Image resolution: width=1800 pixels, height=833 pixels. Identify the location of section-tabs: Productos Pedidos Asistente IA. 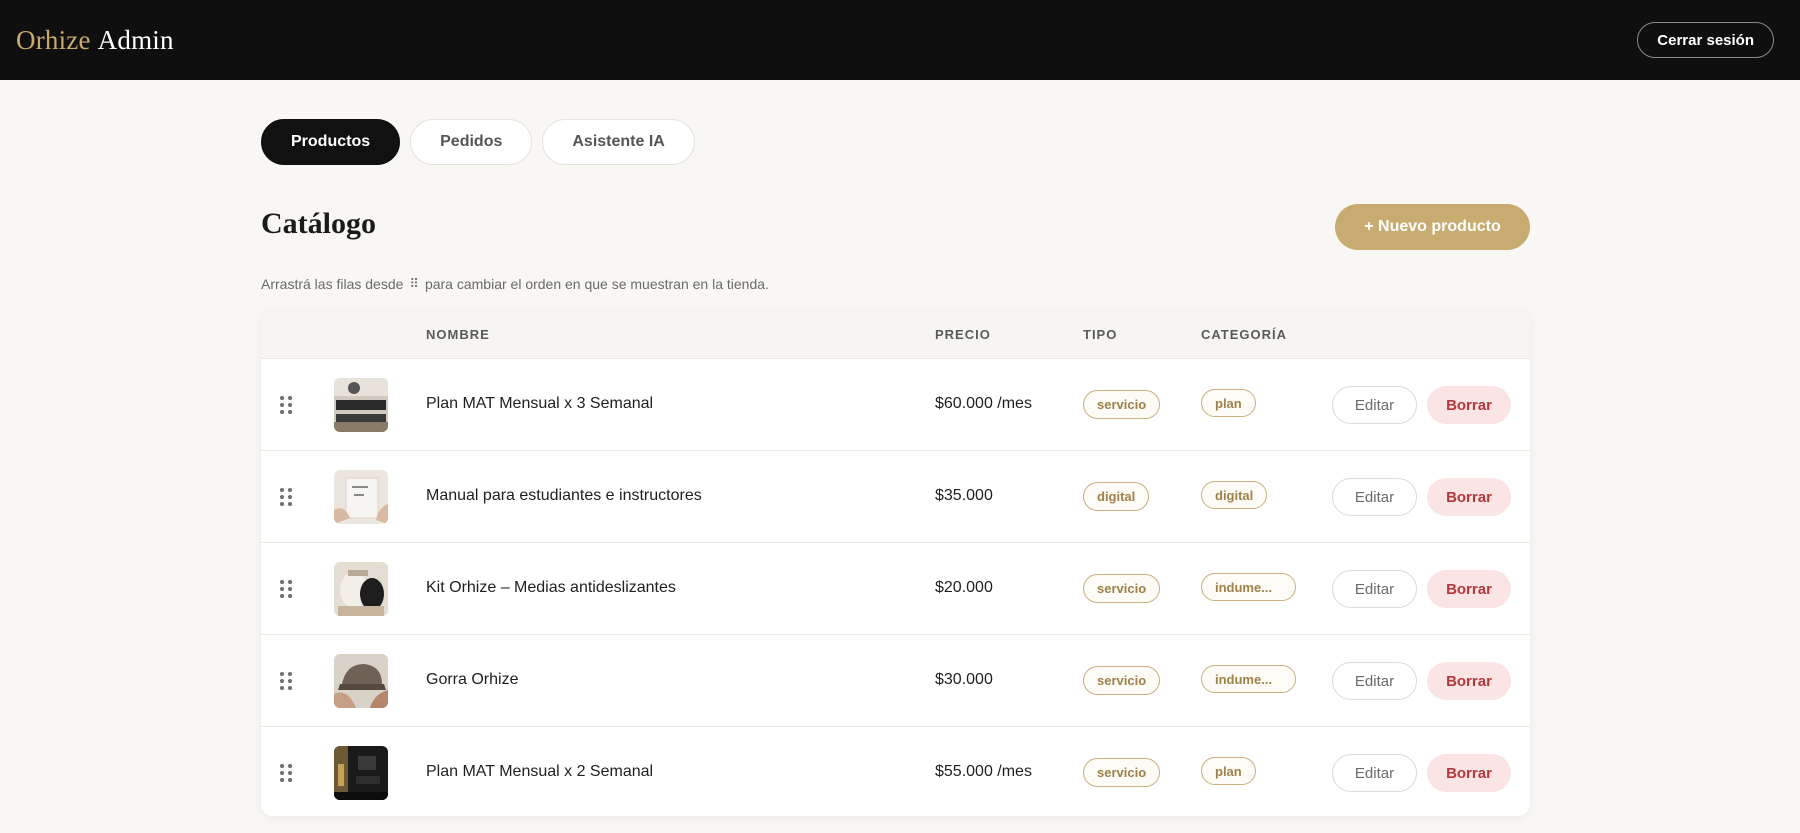
(478, 142).